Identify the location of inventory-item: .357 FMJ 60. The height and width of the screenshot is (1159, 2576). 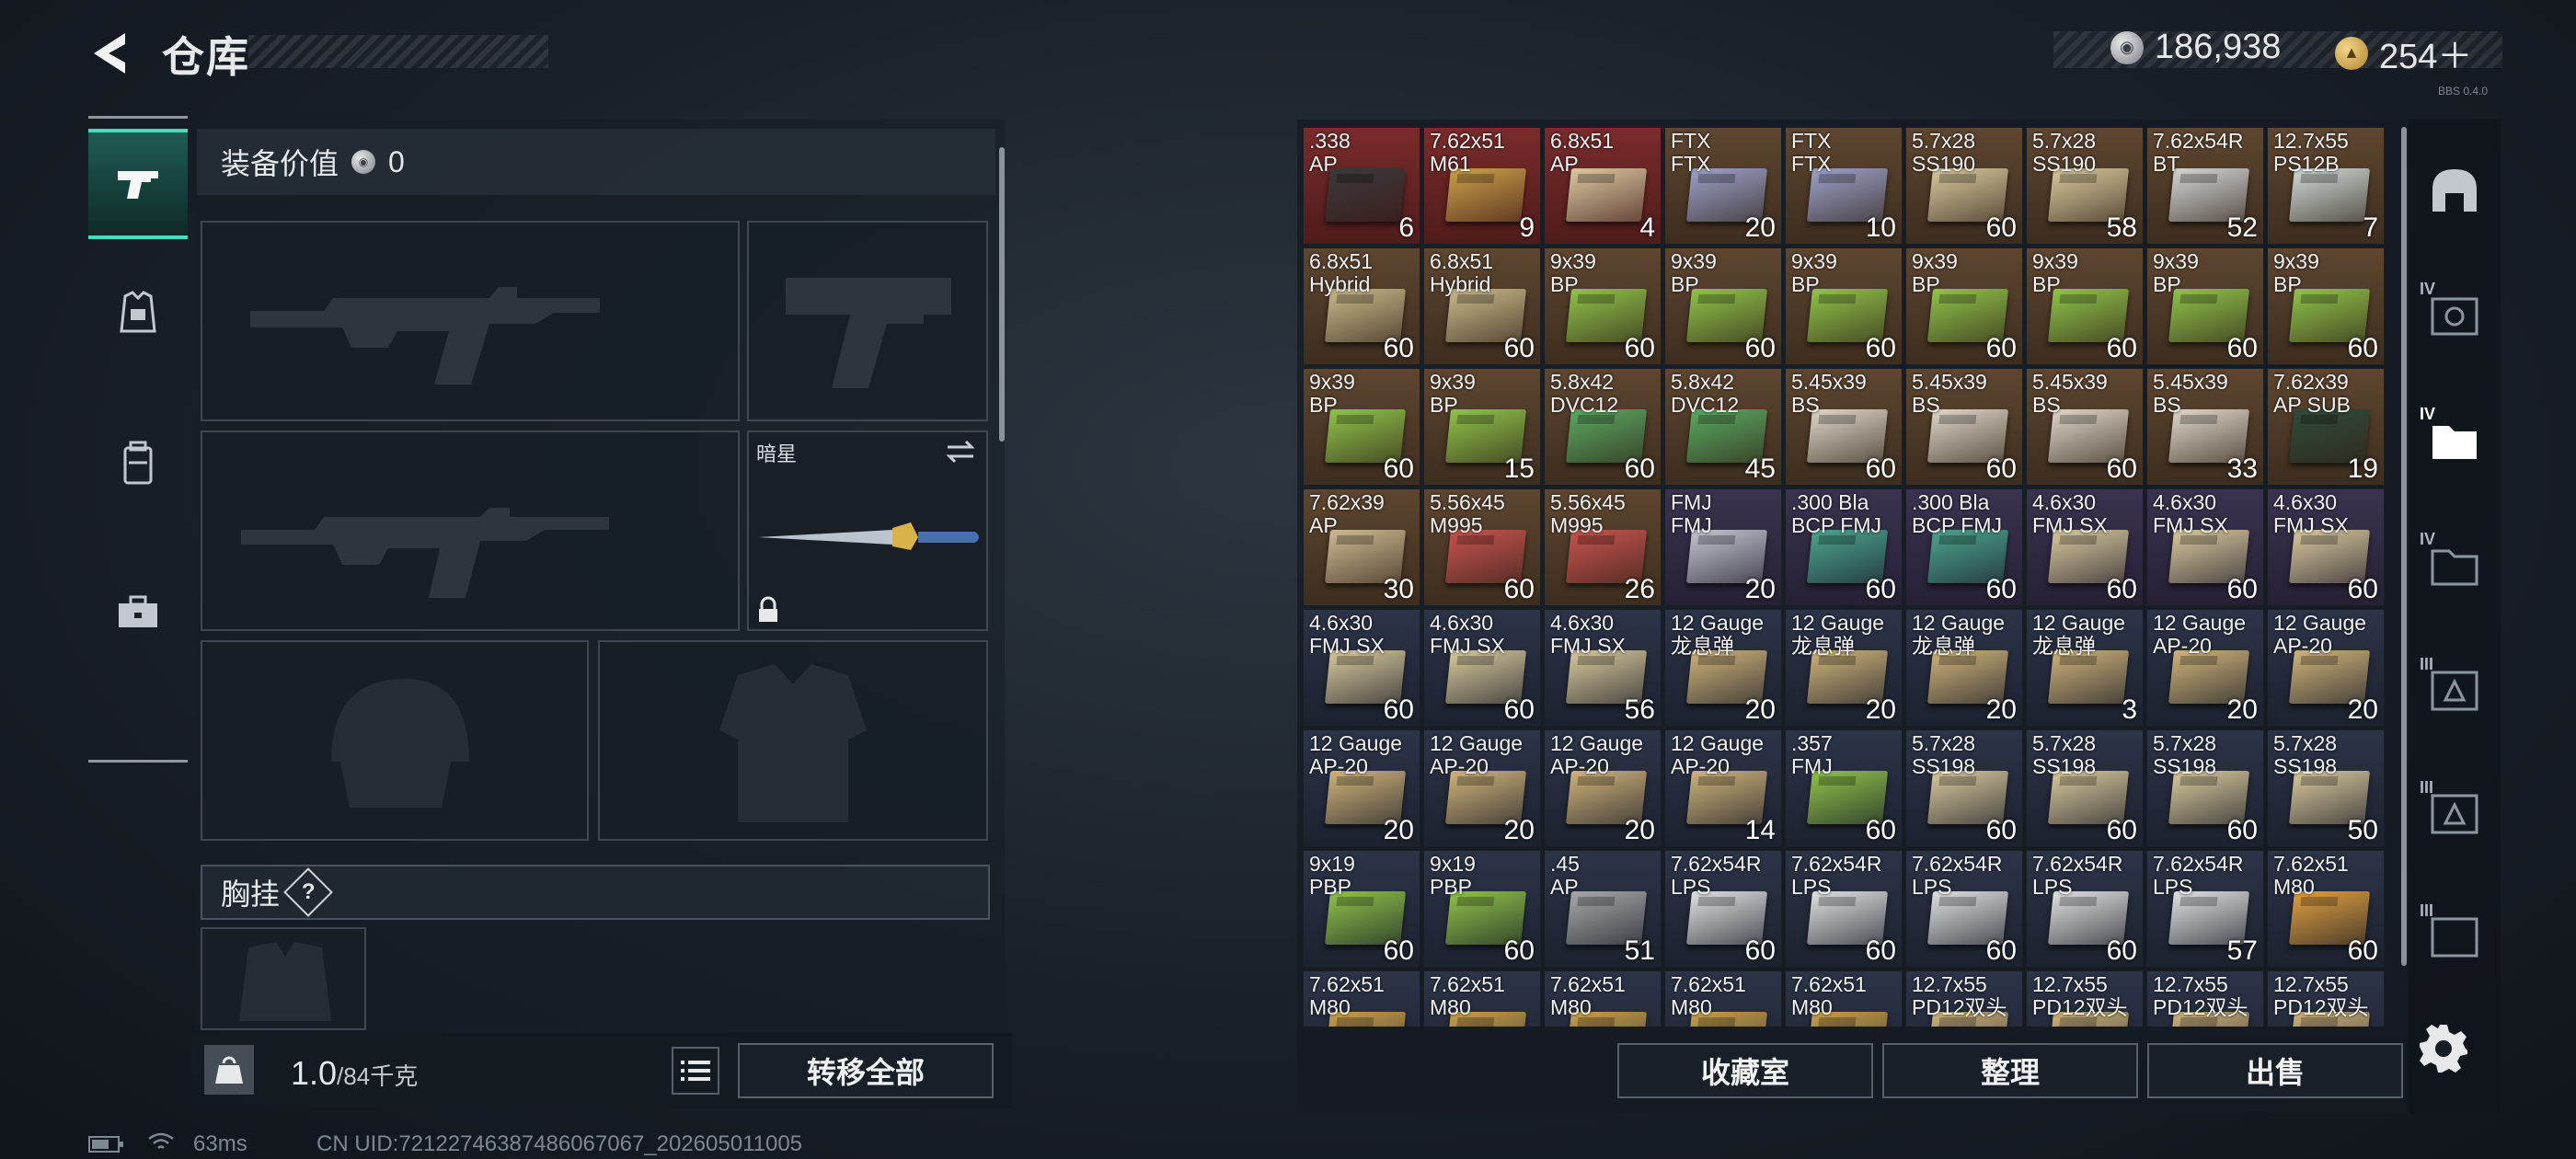
(1844, 788).